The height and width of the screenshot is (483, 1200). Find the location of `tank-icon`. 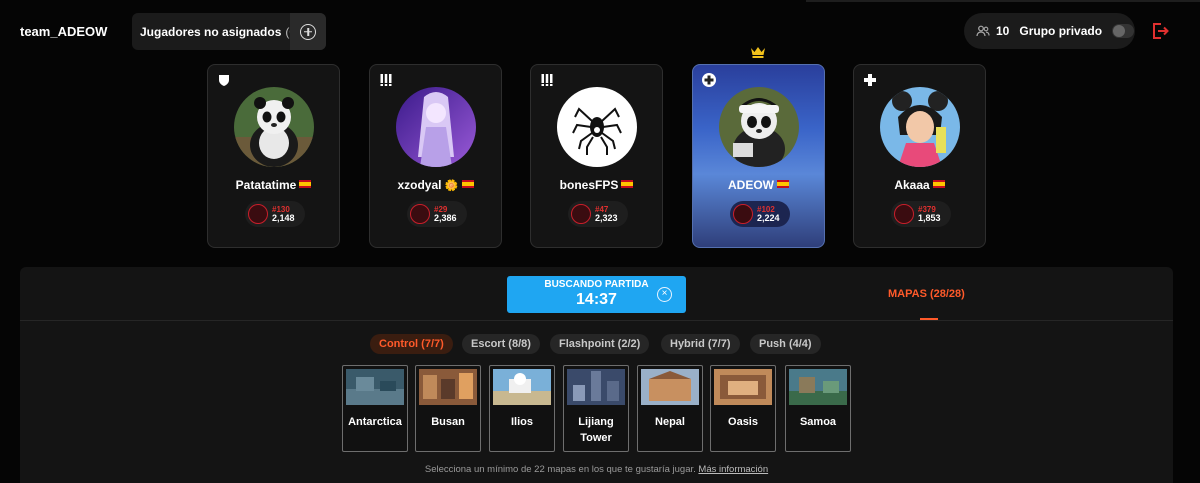

tank-icon is located at coordinates (224, 80).